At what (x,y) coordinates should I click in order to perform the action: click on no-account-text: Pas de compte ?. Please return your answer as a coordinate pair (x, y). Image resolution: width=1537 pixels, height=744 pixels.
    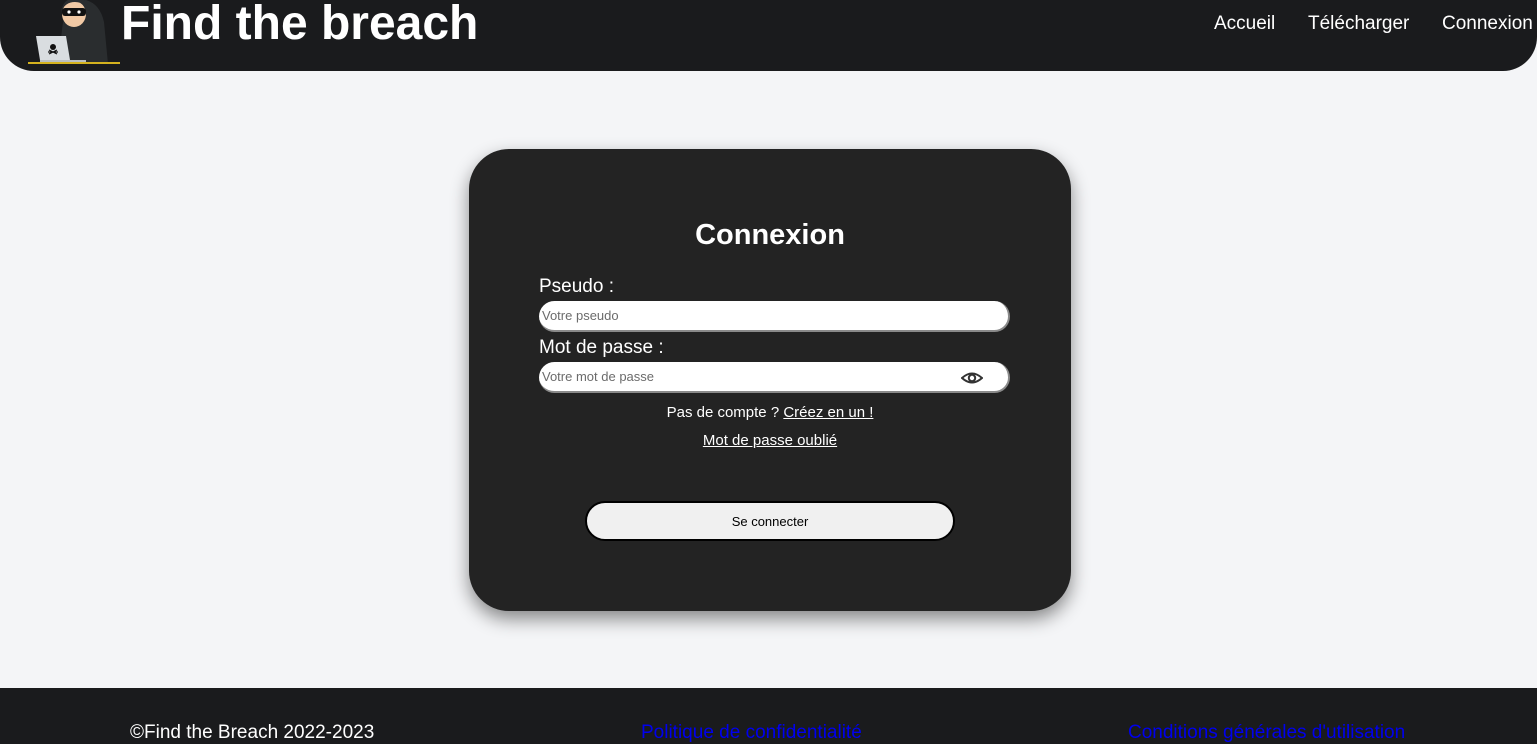
    Looking at the image, I should click on (725, 412).